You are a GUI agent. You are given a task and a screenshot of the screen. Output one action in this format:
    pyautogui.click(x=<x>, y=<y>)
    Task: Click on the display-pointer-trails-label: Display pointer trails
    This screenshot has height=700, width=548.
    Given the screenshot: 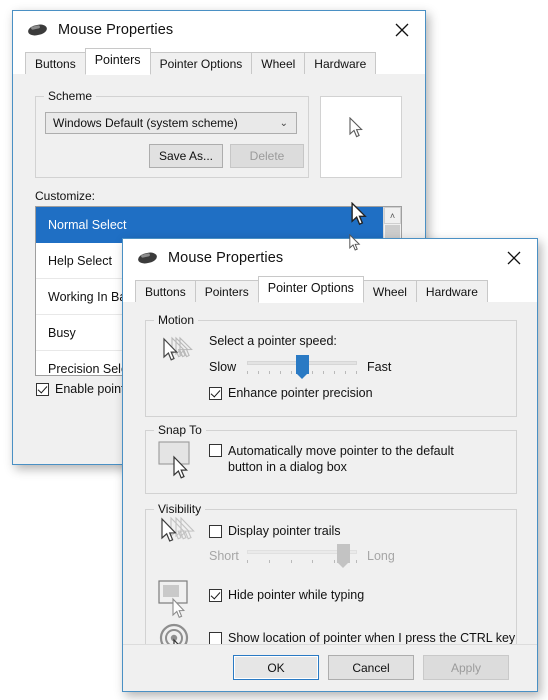 What is the action you would take?
    pyautogui.click(x=284, y=531)
    